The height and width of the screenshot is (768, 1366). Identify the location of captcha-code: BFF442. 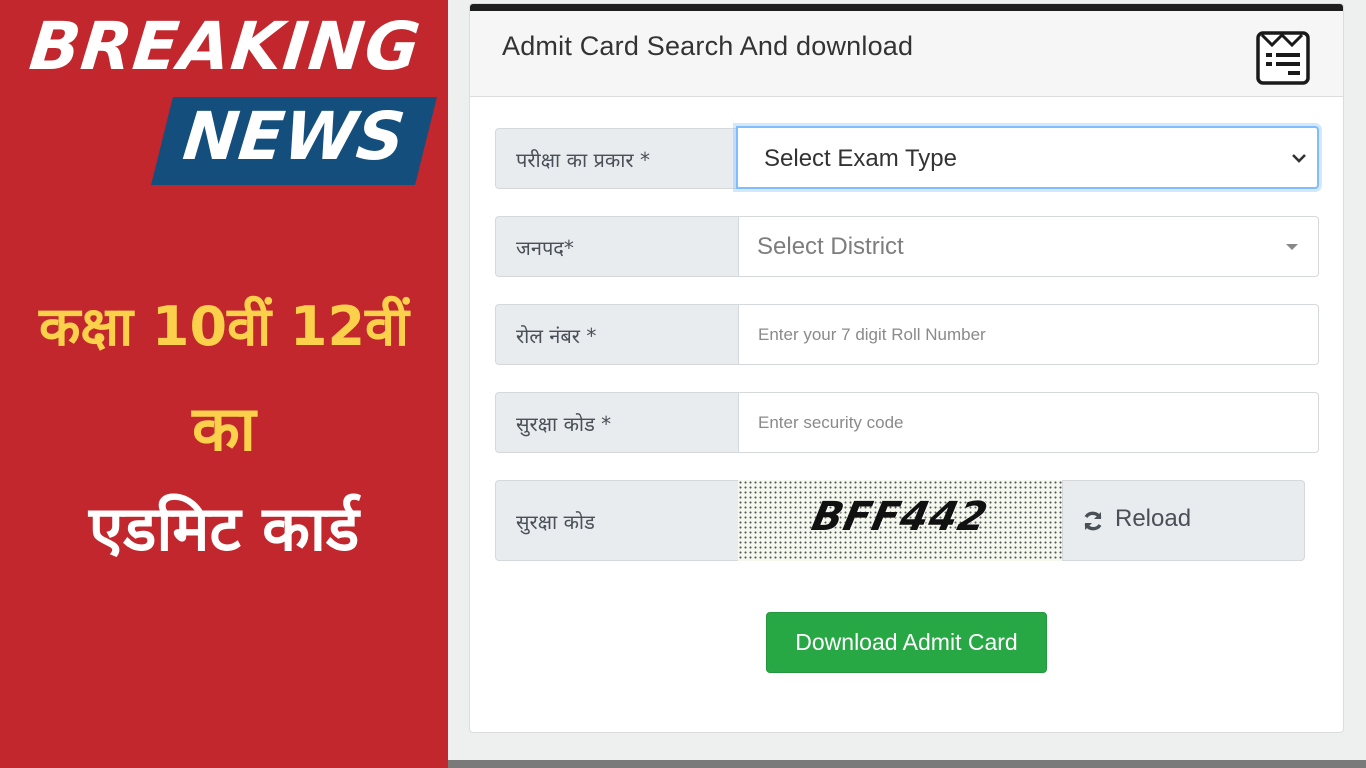
(900, 517).